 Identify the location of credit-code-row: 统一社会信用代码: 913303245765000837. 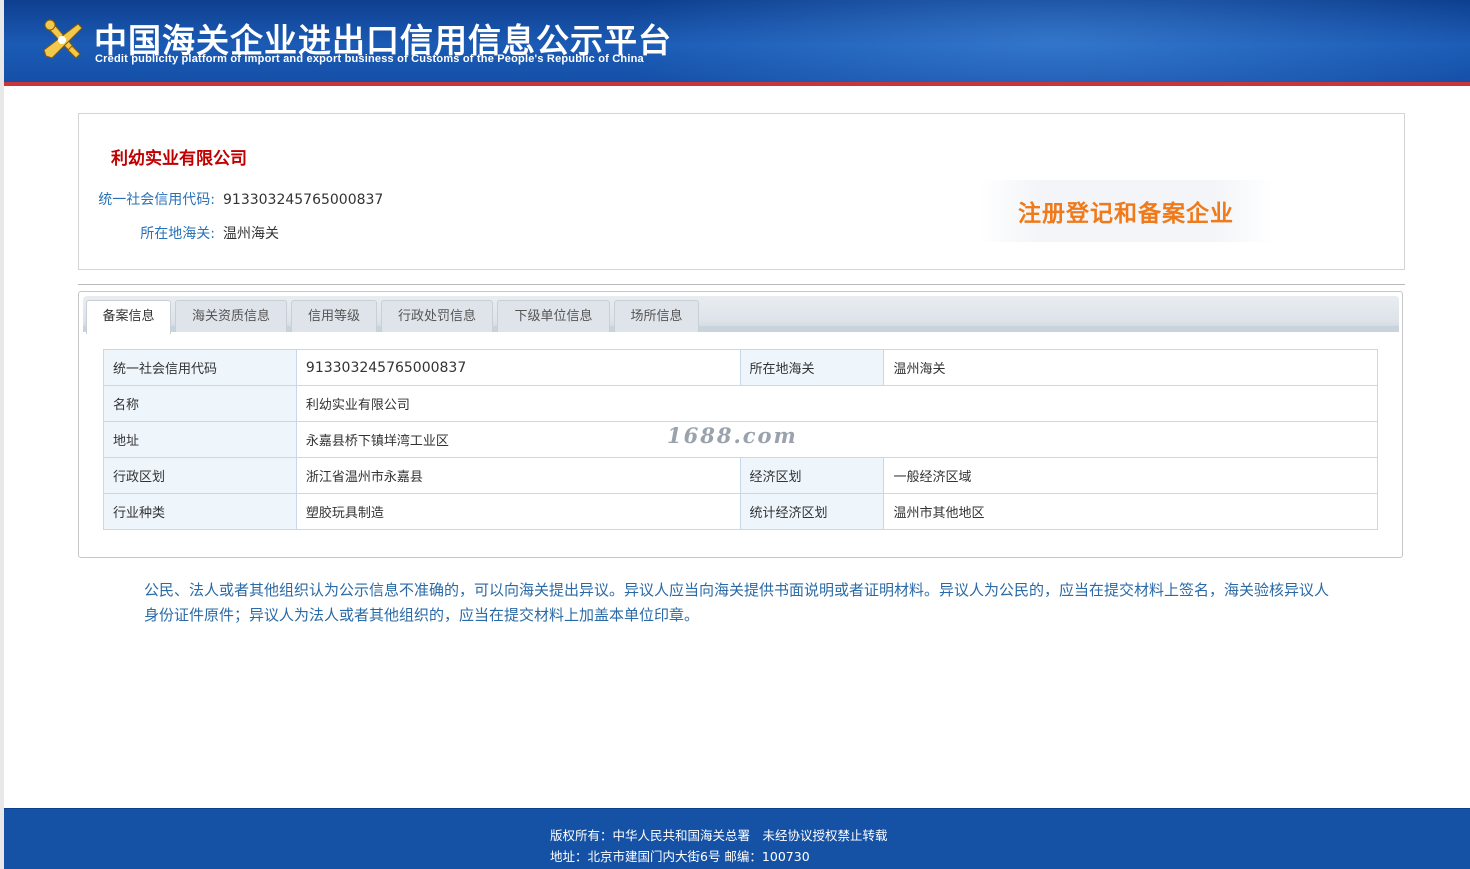
(233, 199).